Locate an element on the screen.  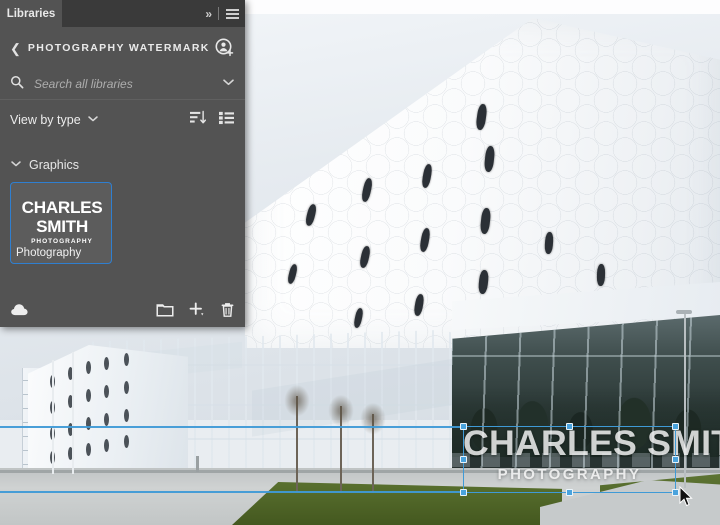
double-chevron-right-icon: » is located at coordinates (208, 14).